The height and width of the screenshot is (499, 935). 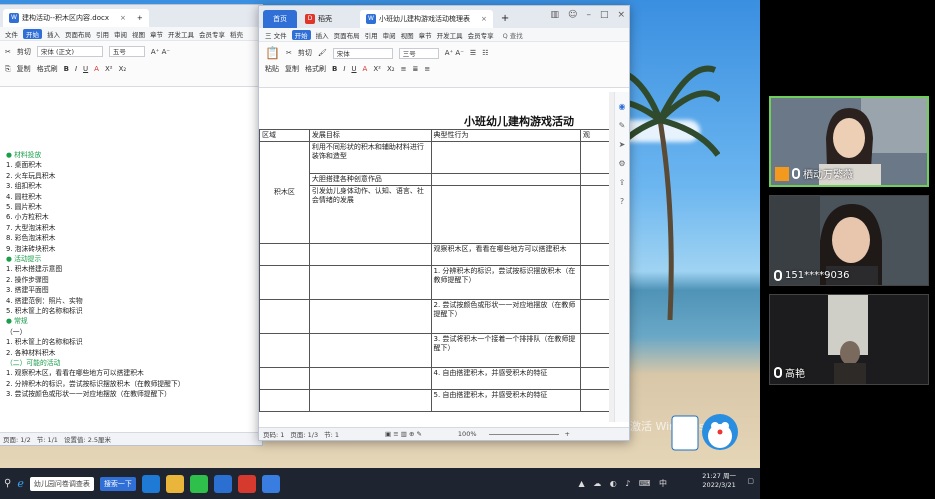 What do you see at coordinates (418, 53) in the screenshot?
I see `fg-font-size-select: 三号` at bounding box center [418, 53].